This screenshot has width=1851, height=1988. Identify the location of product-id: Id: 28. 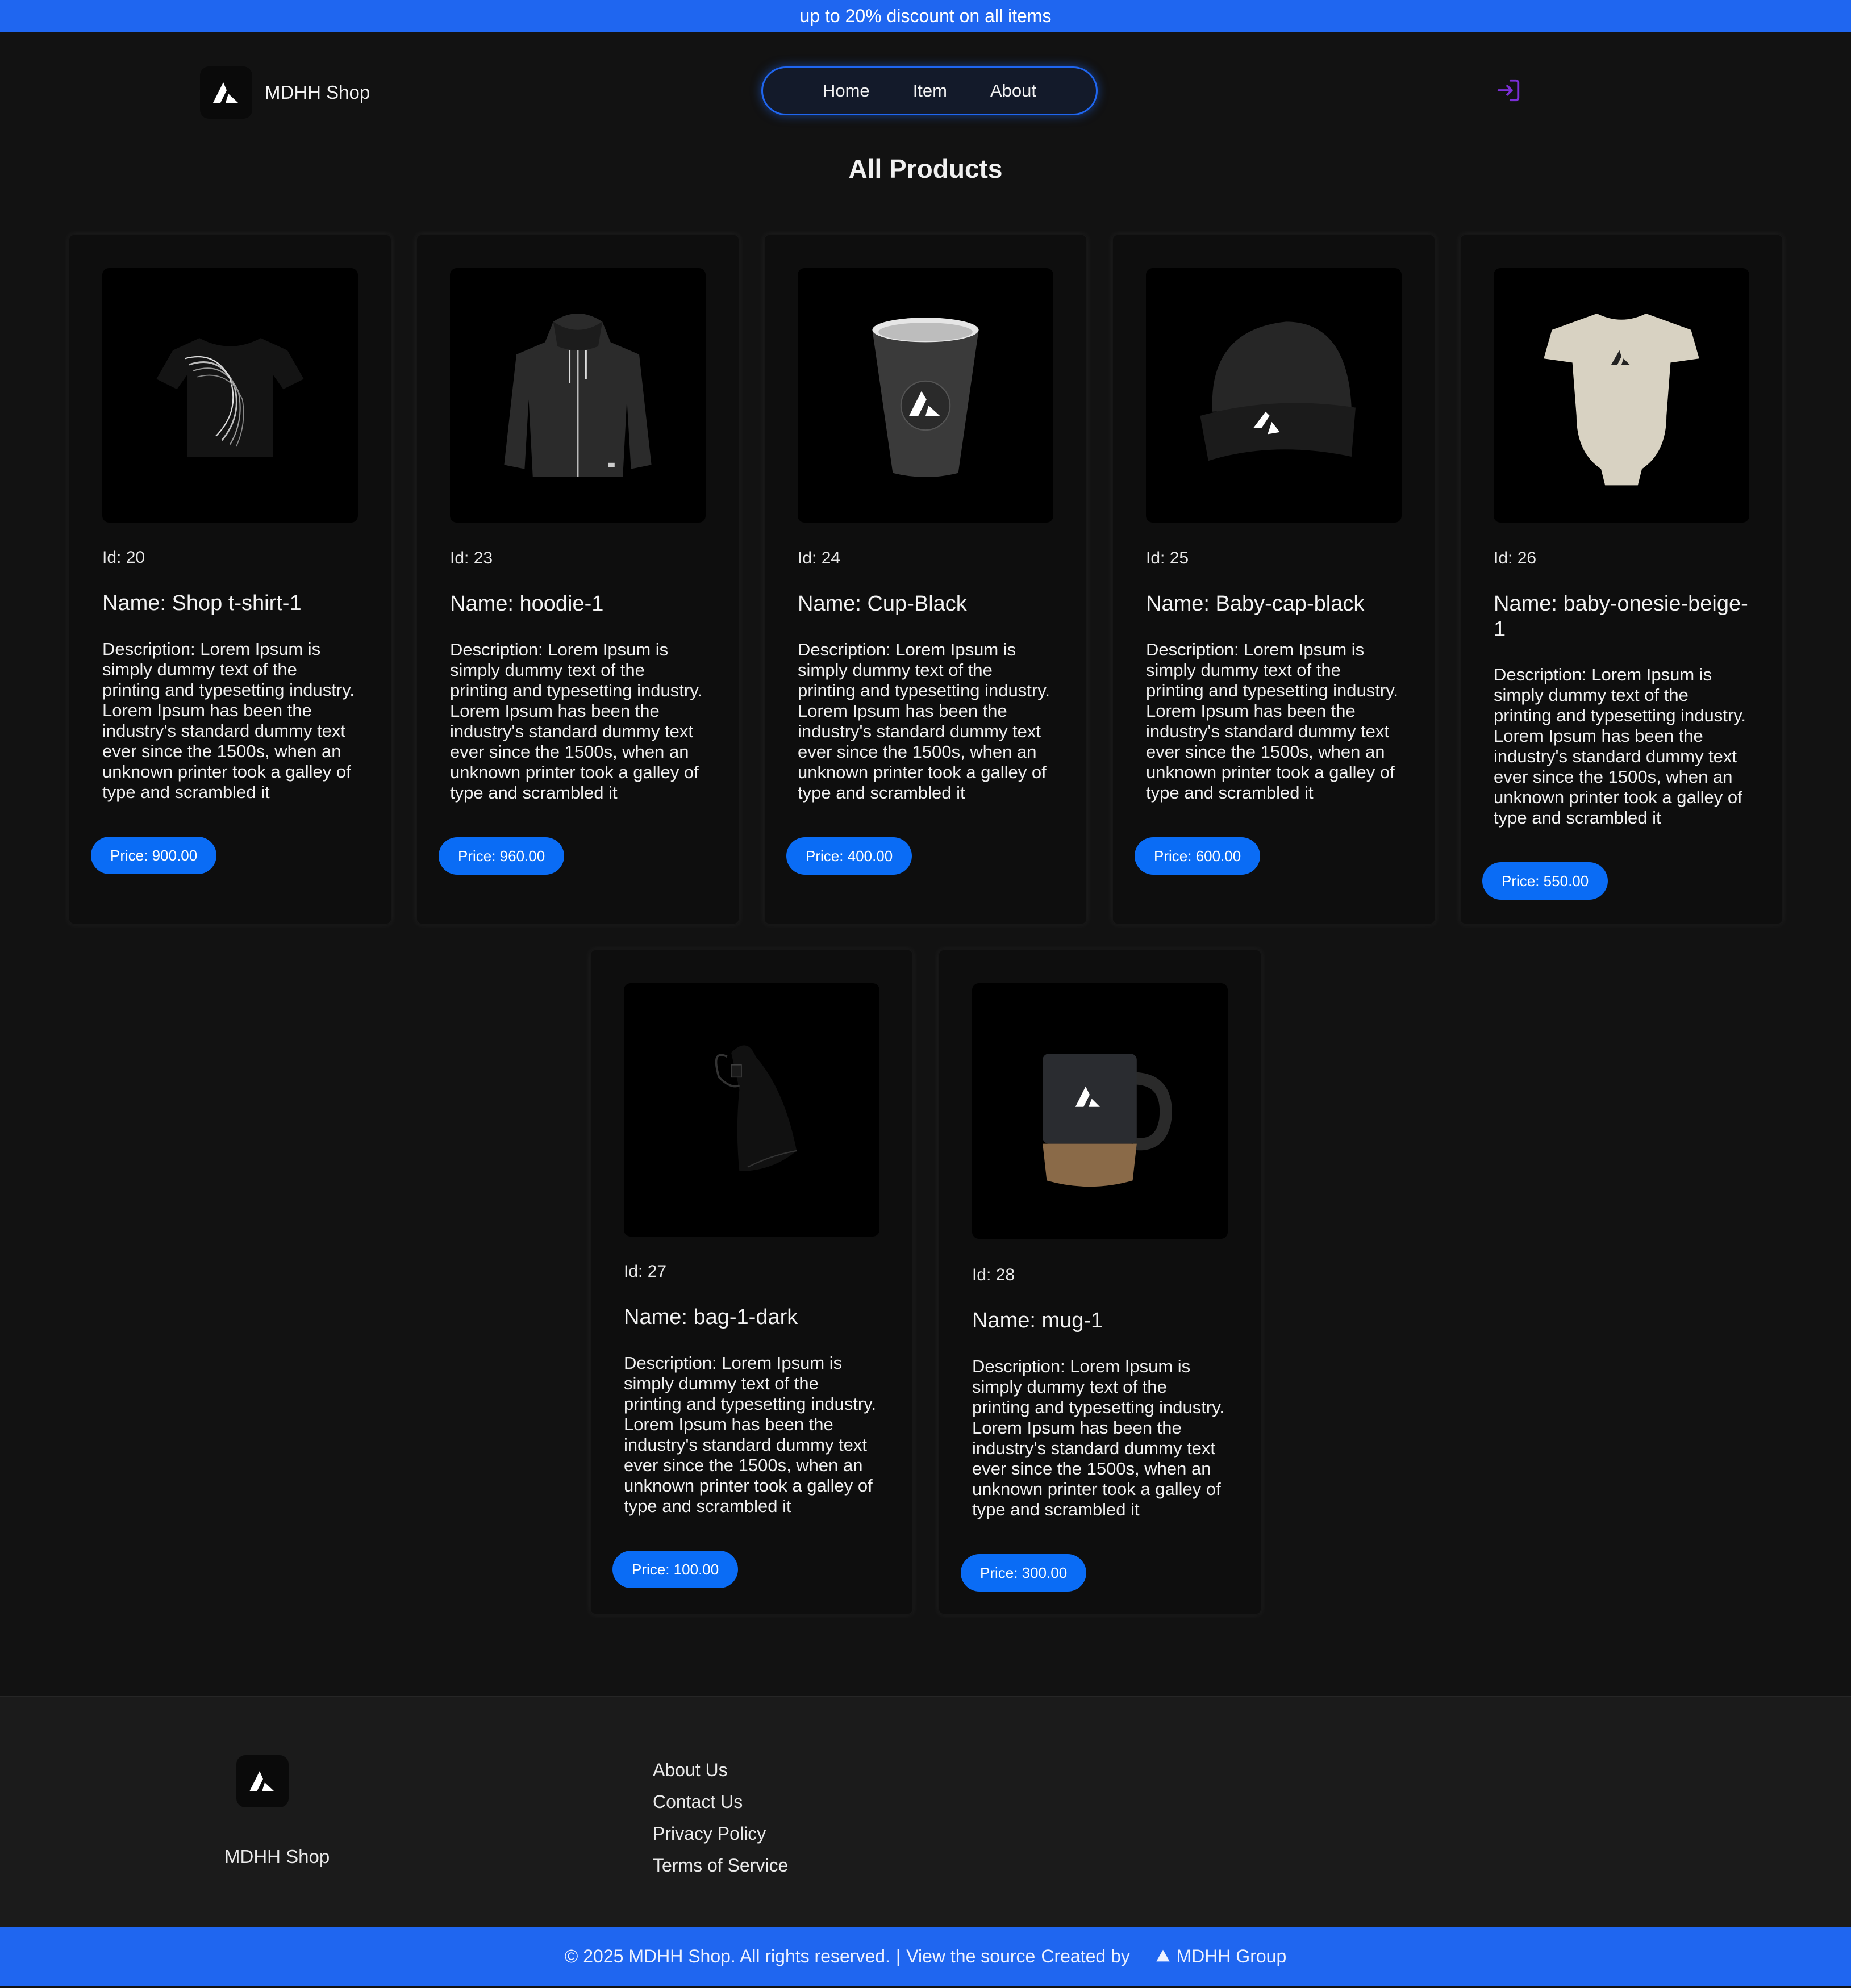
(994, 1275).